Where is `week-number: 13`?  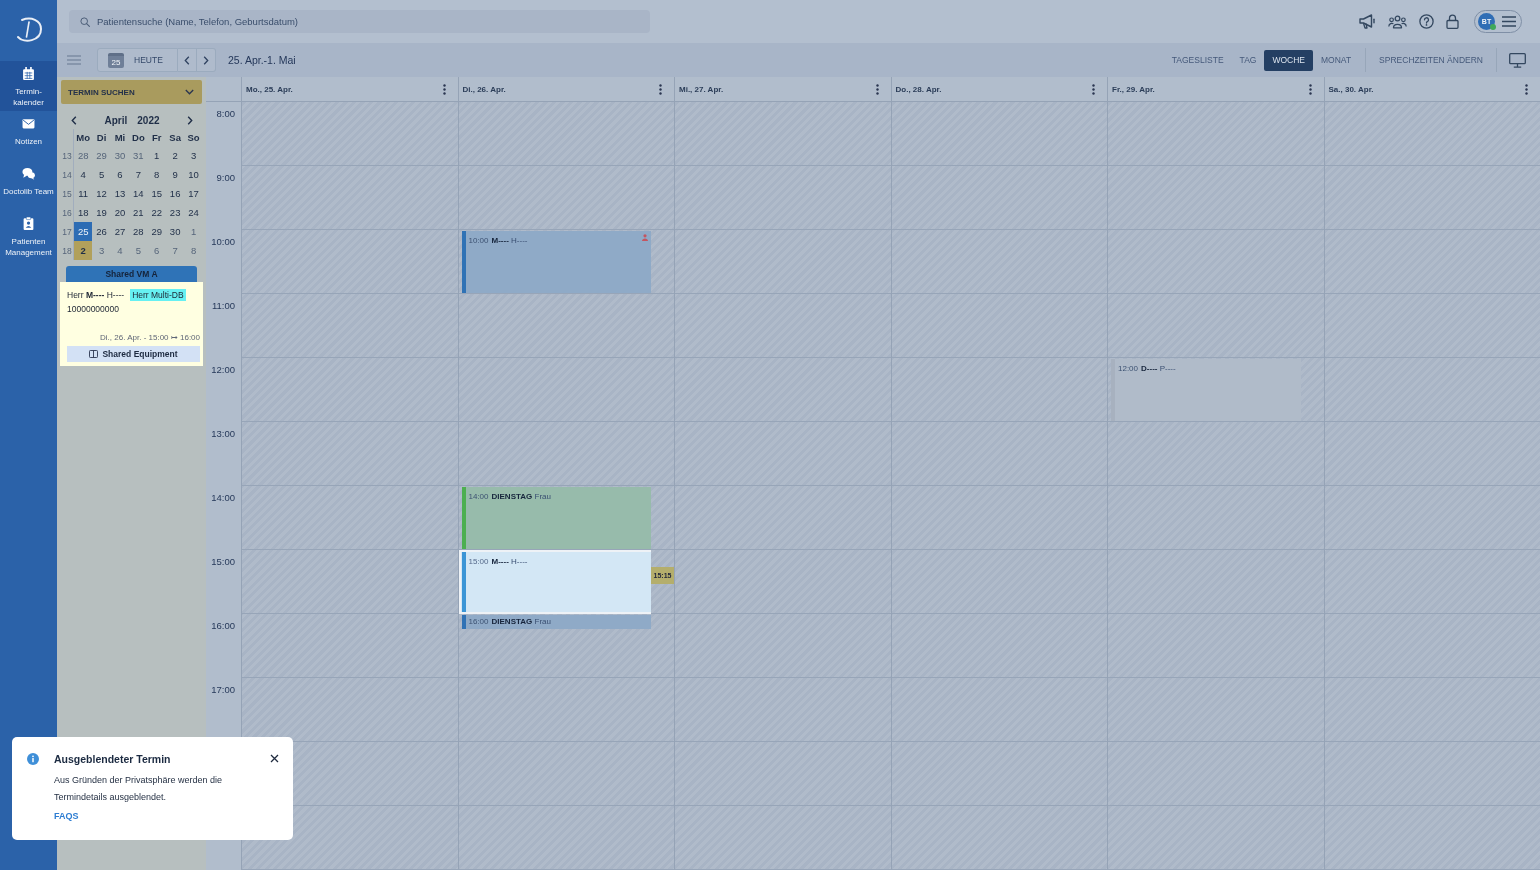
week-number: 13 is located at coordinates (67, 155).